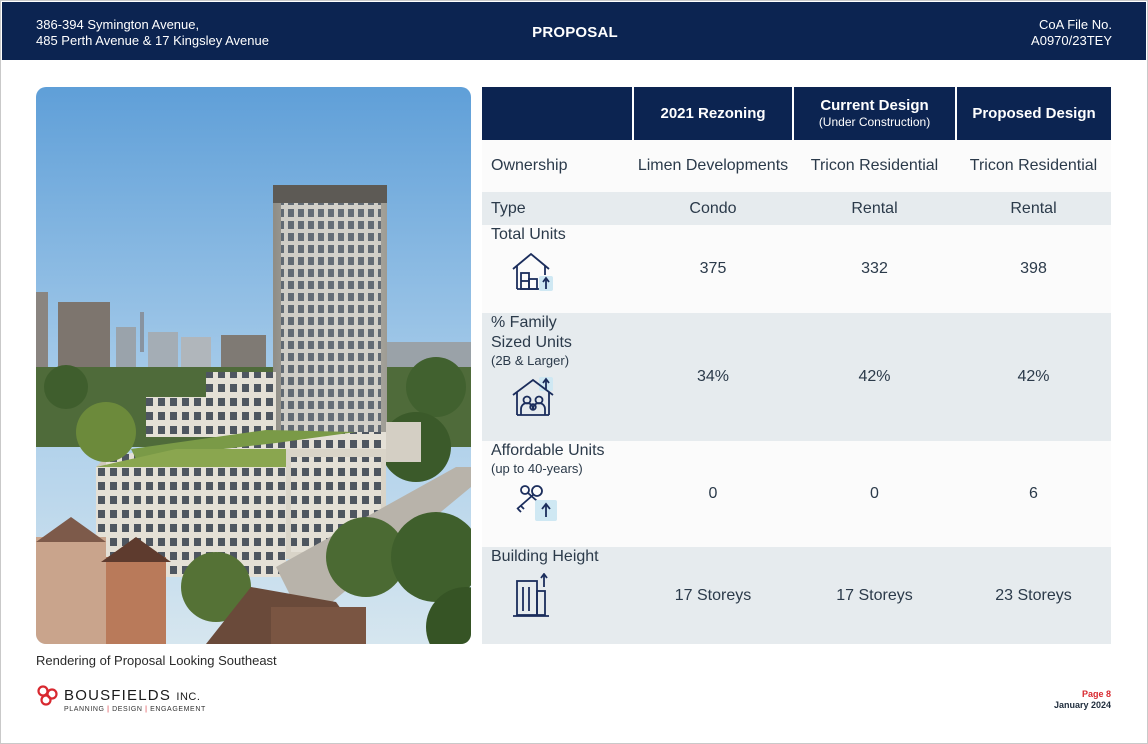 The height and width of the screenshot is (744, 1148). I want to click on row-label: Ownership, so click(557, 166).